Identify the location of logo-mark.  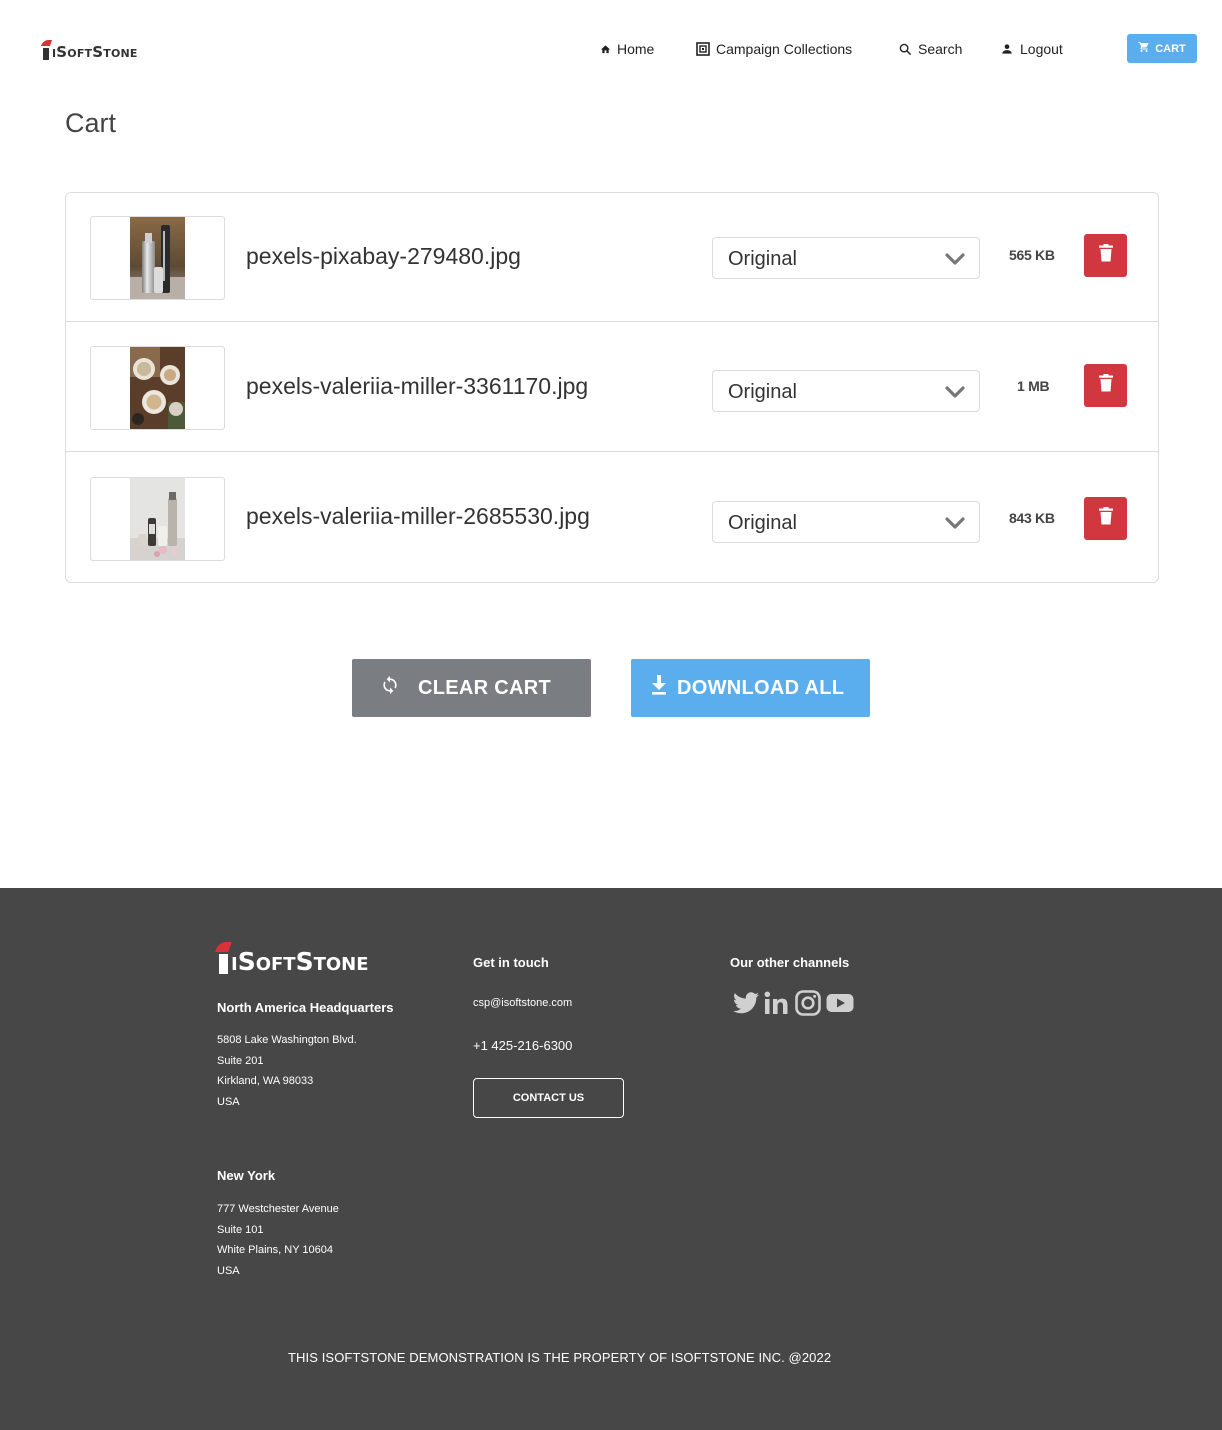
(46, 50).